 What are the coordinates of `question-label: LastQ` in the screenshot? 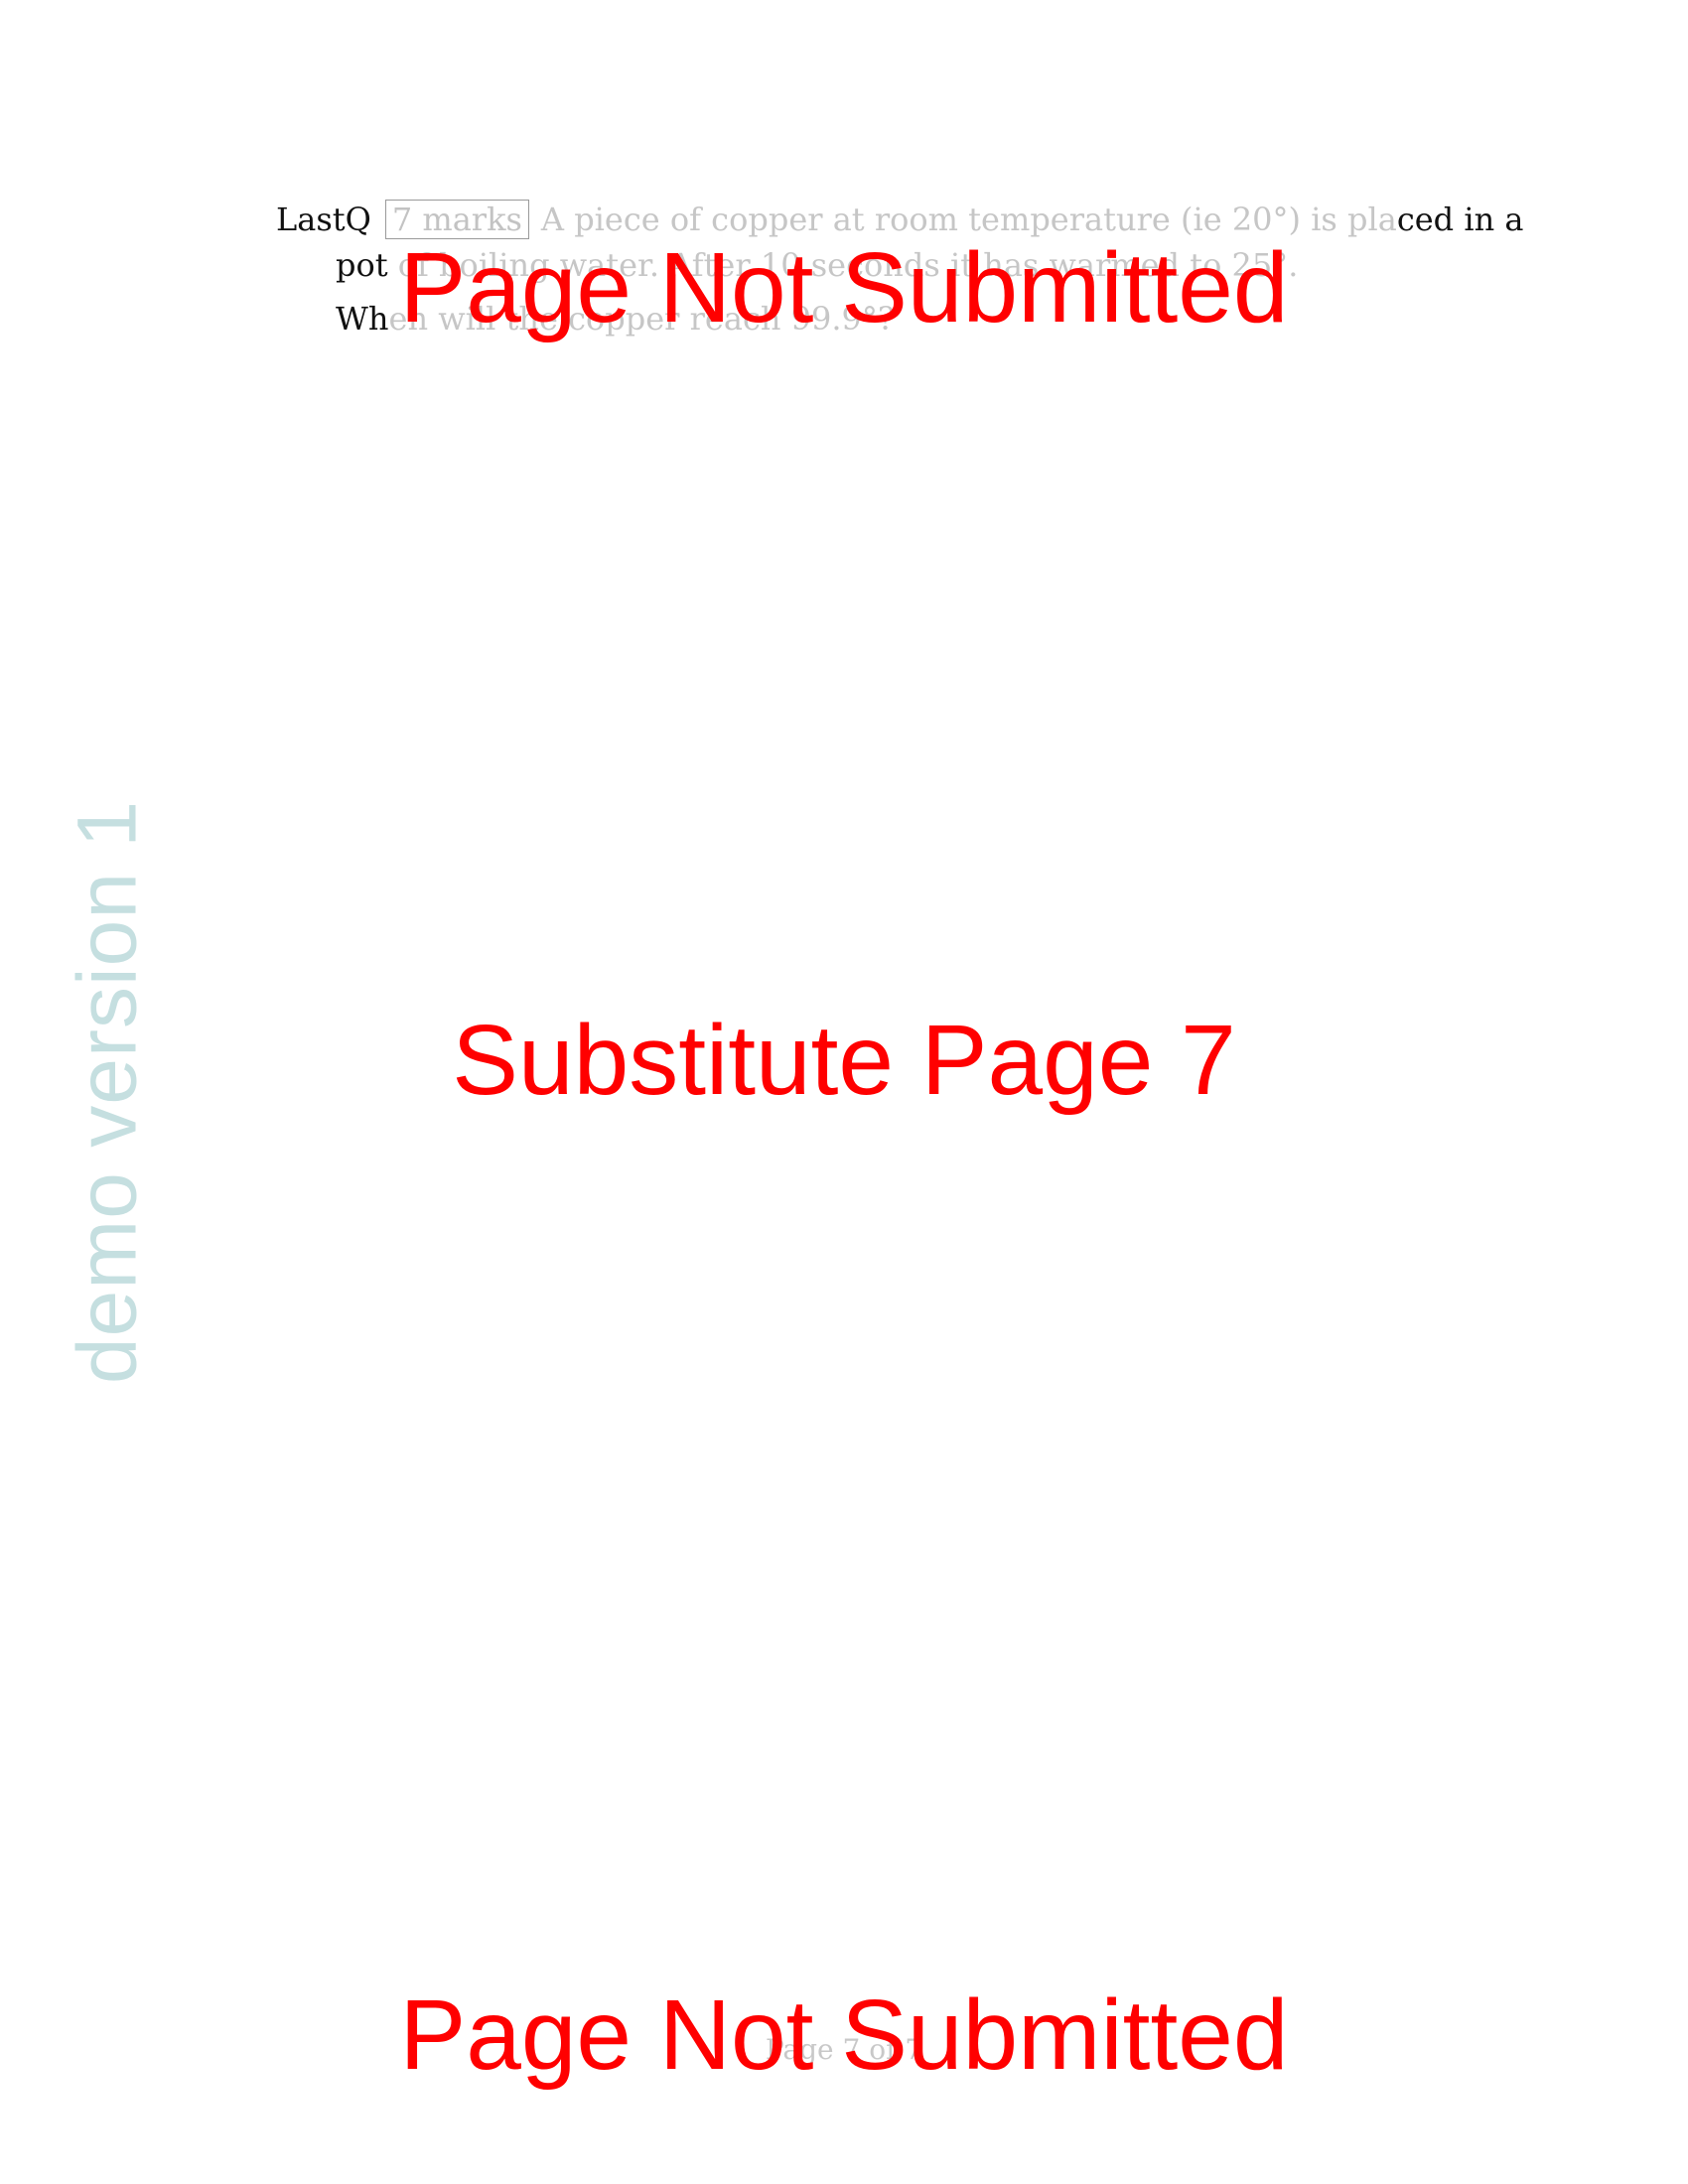 It's located at (323, 219).